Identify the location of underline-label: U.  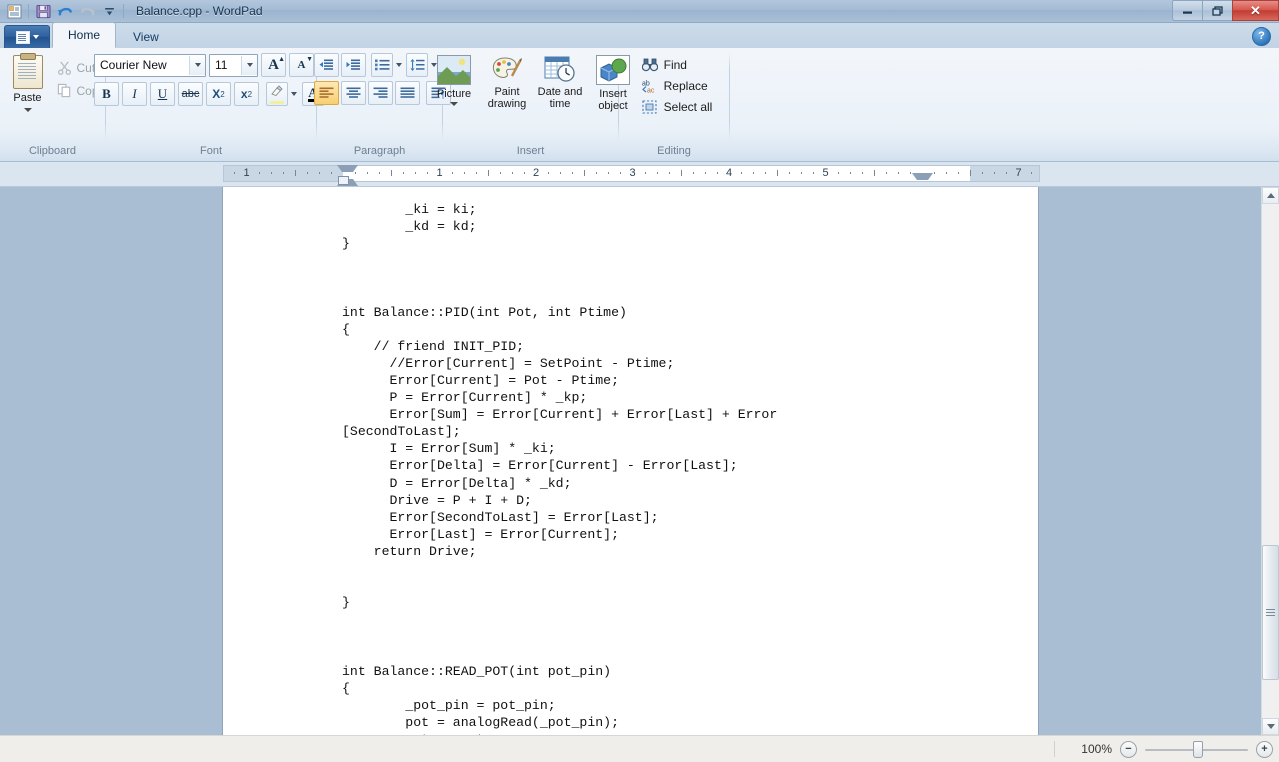
(162, 93).